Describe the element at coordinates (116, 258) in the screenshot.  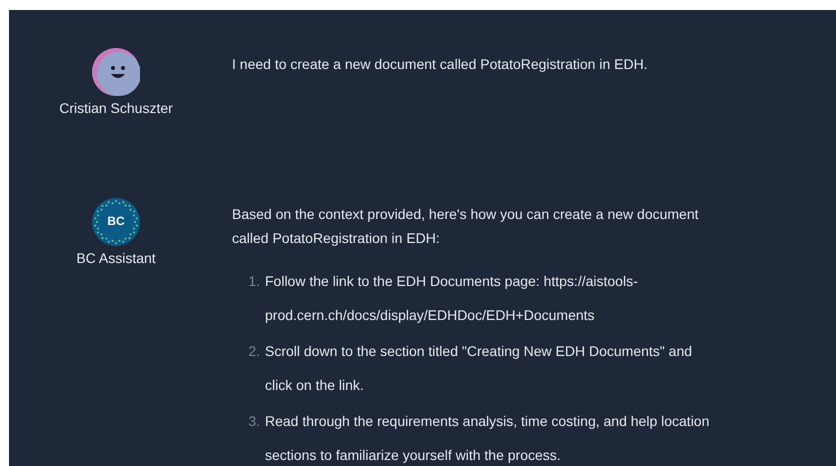
I see `author-name: BC Assistant` at that location.